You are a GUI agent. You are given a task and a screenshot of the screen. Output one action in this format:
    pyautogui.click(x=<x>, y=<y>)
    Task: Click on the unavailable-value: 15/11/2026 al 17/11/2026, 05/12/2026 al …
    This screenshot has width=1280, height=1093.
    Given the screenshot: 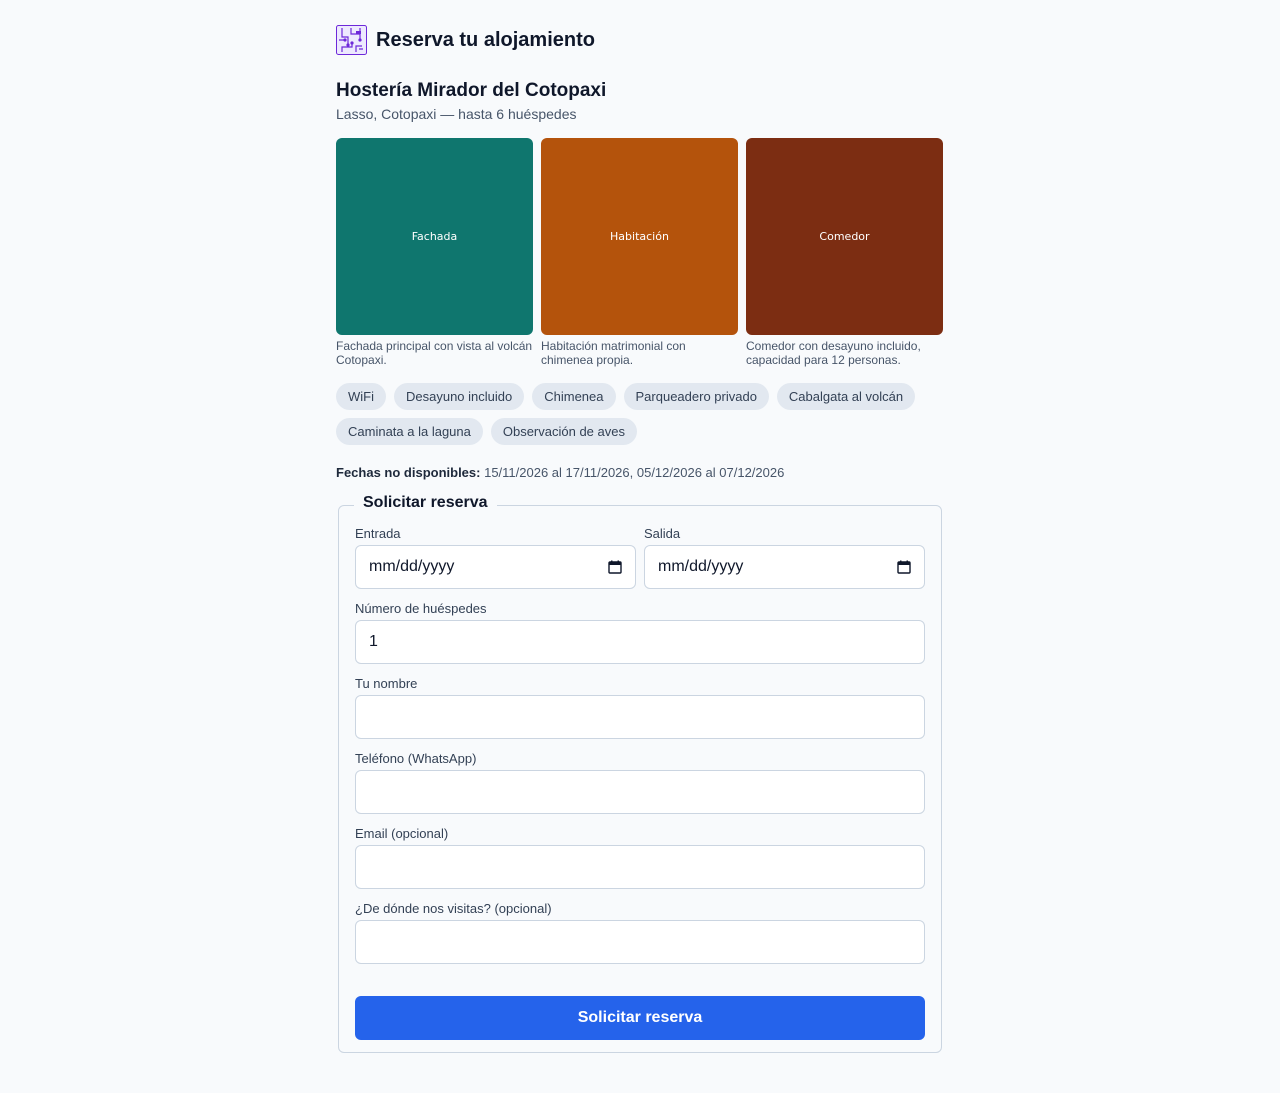 What is the action you would take?
    pyautogui.click(x=634, y=472)
    